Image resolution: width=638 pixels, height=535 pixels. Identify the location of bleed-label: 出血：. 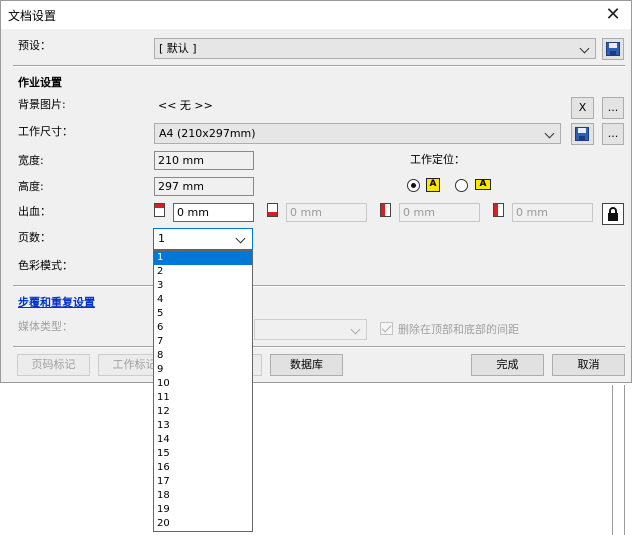
(34, 211).